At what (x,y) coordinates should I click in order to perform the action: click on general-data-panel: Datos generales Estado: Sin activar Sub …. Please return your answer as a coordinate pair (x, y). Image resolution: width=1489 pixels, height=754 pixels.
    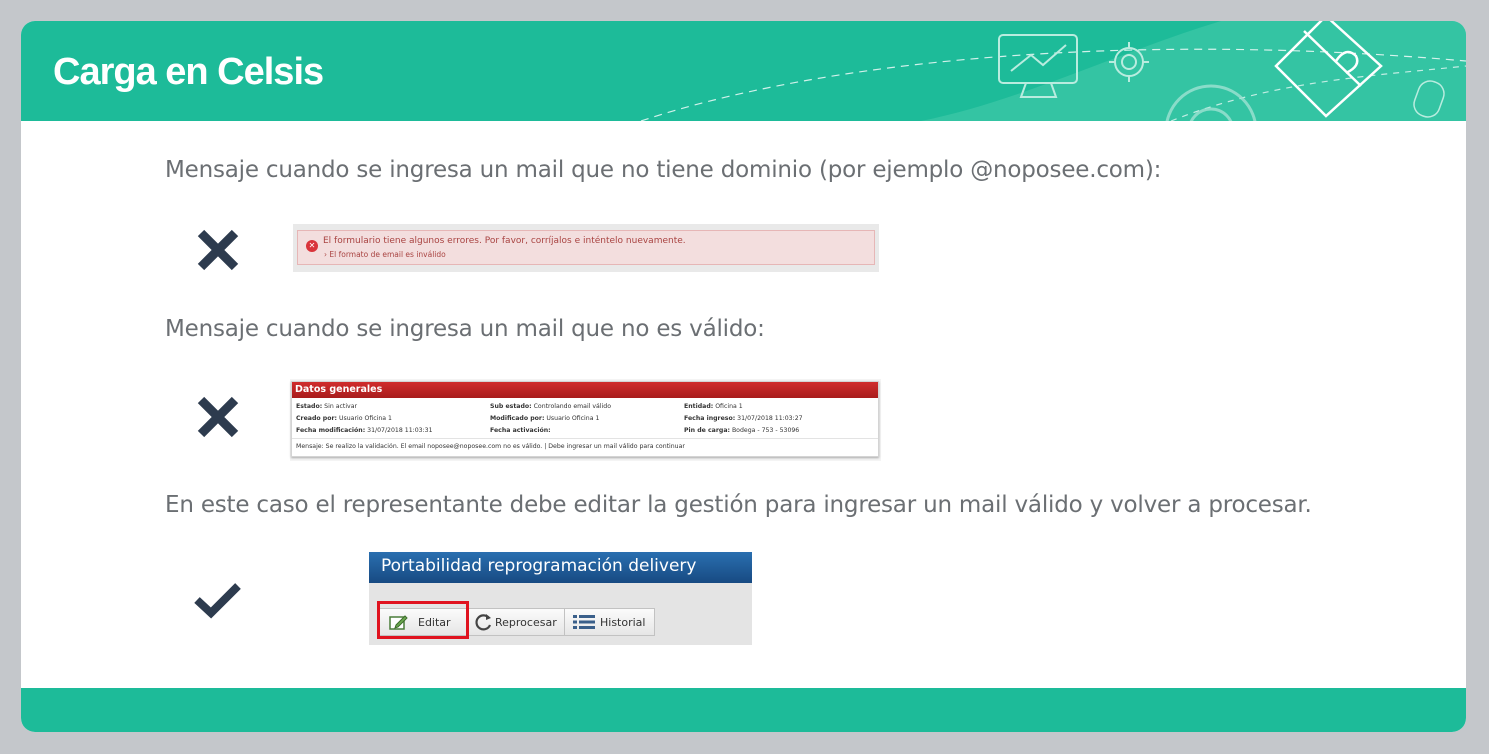
    Looking at the image, I should click on (585, 419).